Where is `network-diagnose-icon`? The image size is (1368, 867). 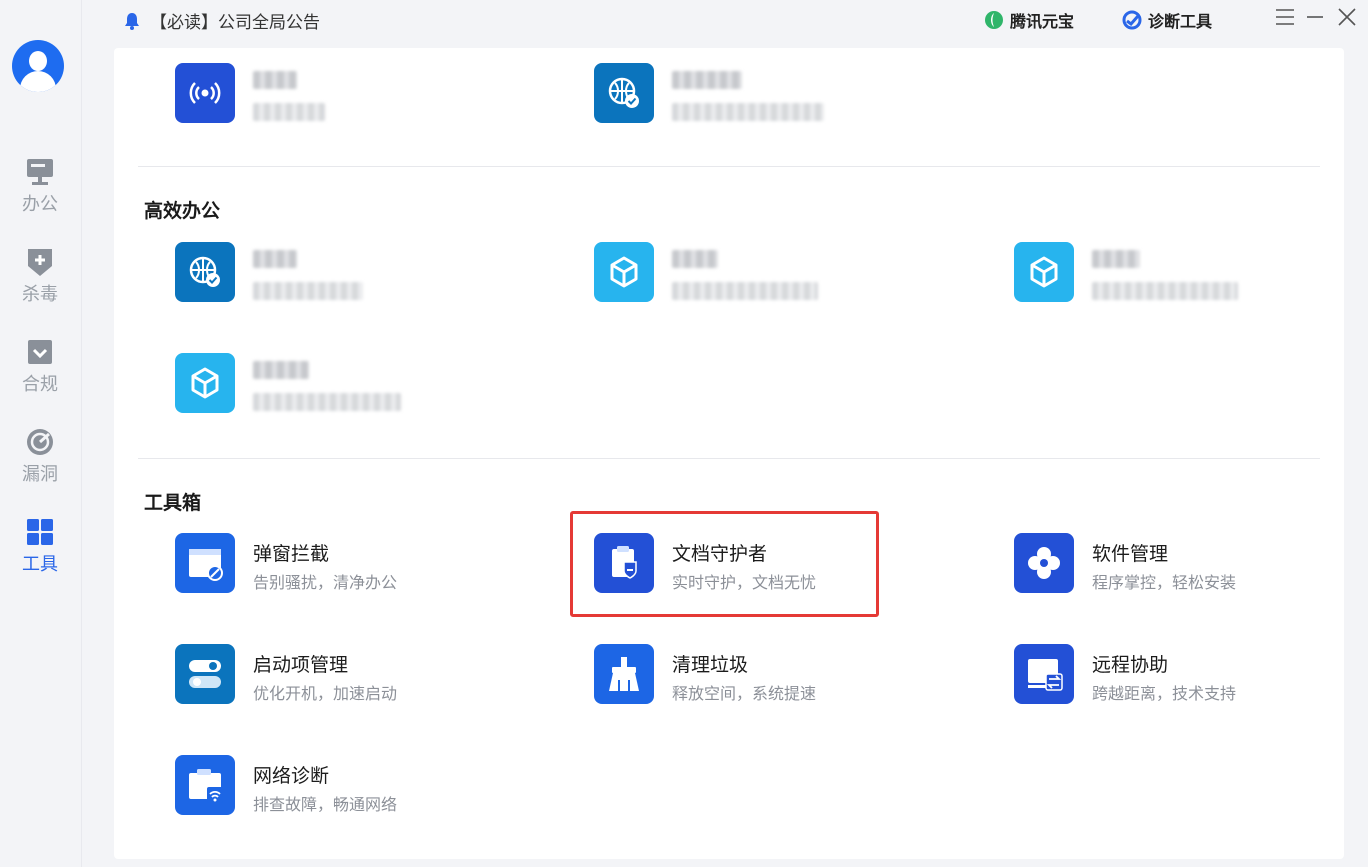
network-diagnose-icon is located at coordinates (205, 785).